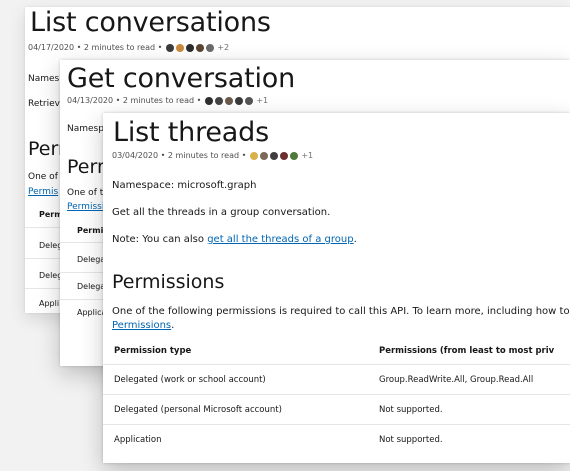  Describe the element at coordinates (44, 104) in the screenshot. I see `description-text: Retriev` at that location.